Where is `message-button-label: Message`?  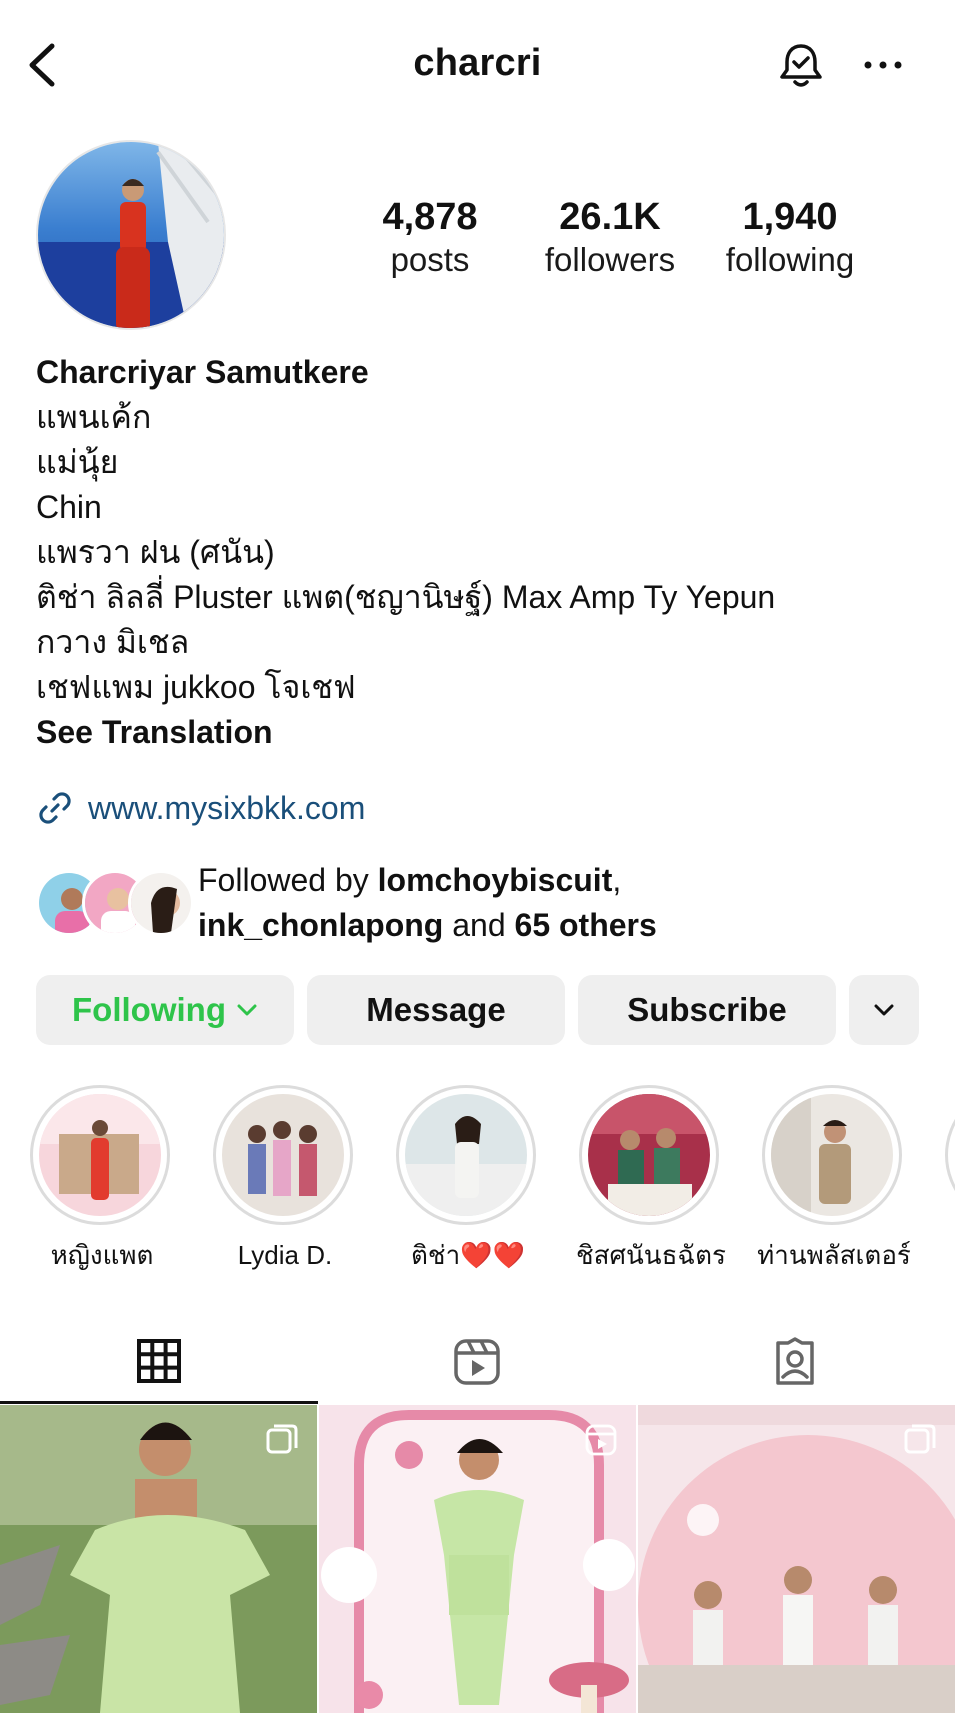
message-button-label: Message is located at coordinates (436, 1009).